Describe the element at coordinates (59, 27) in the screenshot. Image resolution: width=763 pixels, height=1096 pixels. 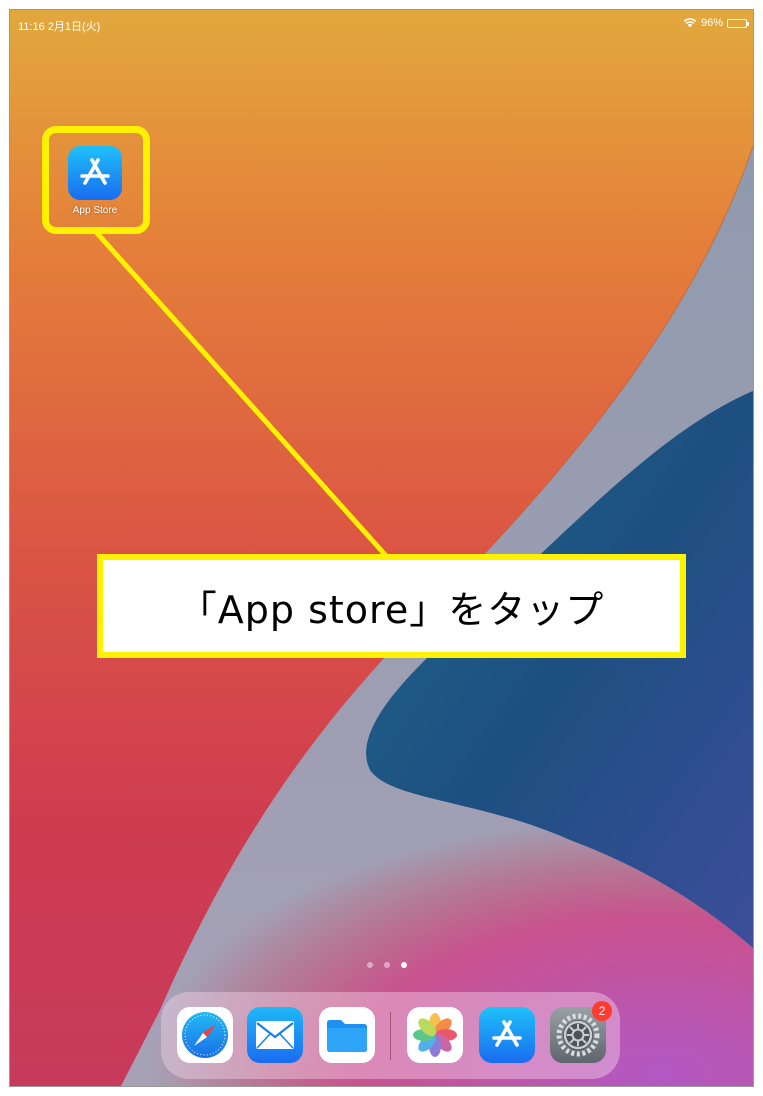
I see `status-time-date: 11:16 2月1日(火)` at that location.